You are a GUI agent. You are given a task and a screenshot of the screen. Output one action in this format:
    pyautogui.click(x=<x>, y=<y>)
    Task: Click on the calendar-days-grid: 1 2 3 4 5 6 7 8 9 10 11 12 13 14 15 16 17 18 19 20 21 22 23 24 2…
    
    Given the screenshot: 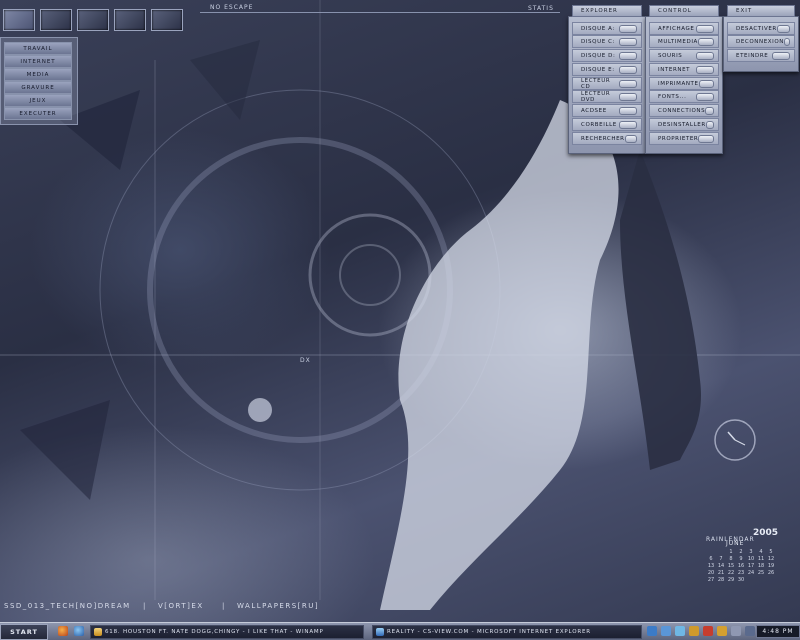 What is the action you would take?
    pyautogui.click(x=741, y=566)
    